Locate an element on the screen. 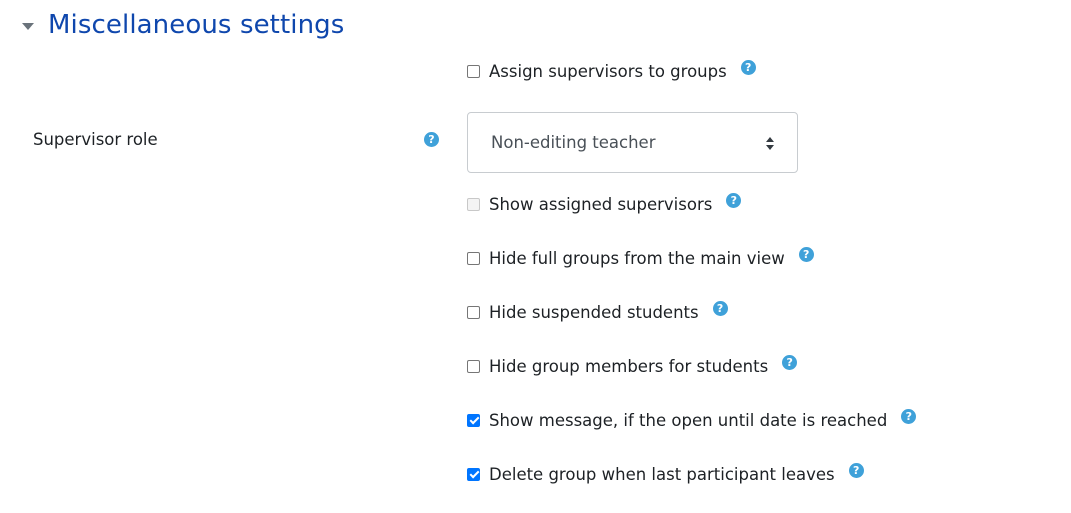  assign-supervisors-row: Assign supervisors to groups ? is located at coordinates (611, 71).